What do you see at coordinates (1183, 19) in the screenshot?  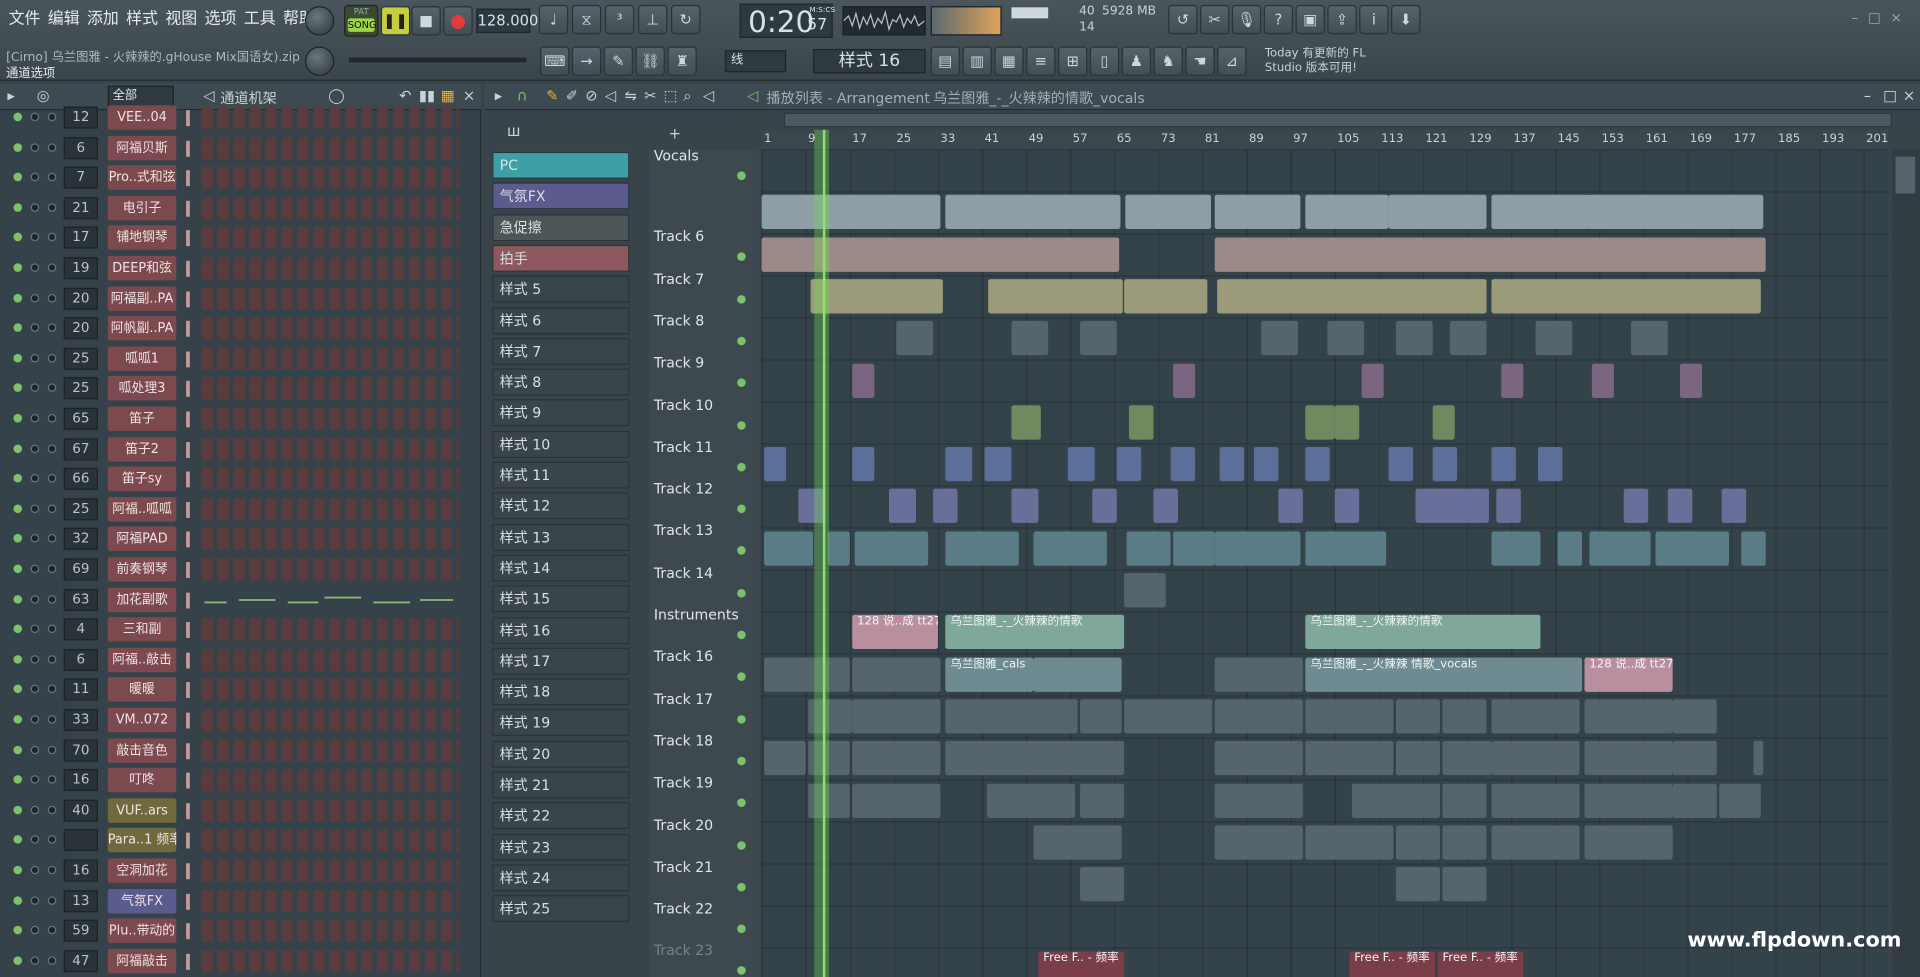 I see `undo-icon: ↺` at bounding box center [1183, 19].